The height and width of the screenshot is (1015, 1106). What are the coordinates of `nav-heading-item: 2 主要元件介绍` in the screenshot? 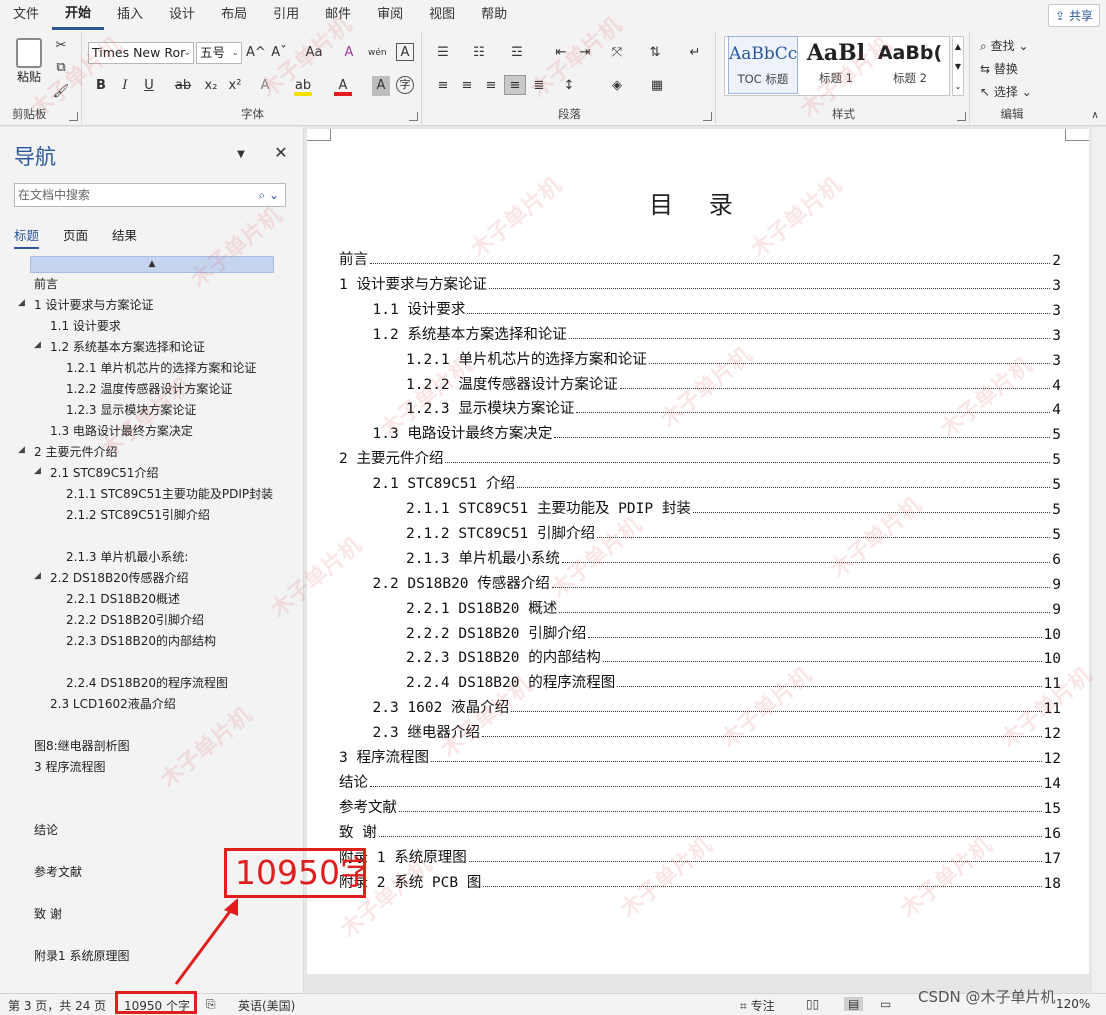 It's located at (75, 451).